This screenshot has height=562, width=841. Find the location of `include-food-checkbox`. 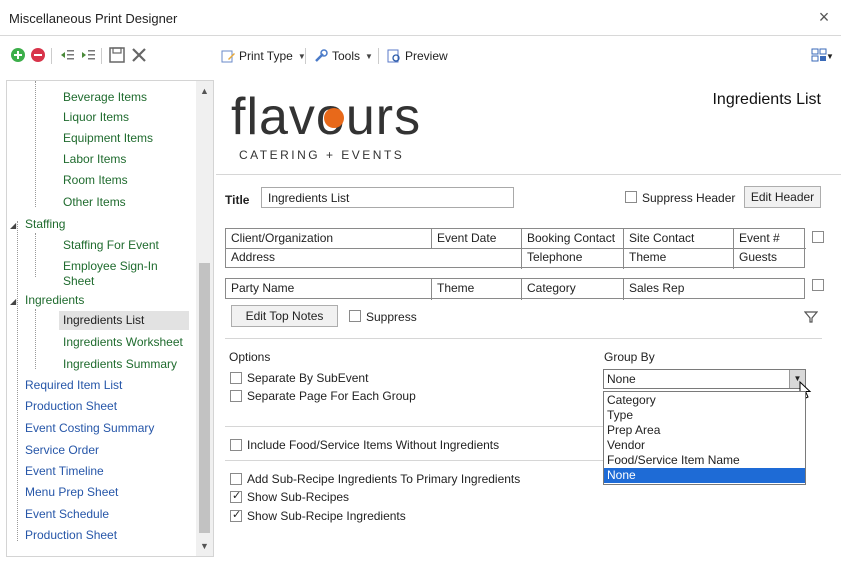

include-food-checkbox is located at coordinates (236, 445).